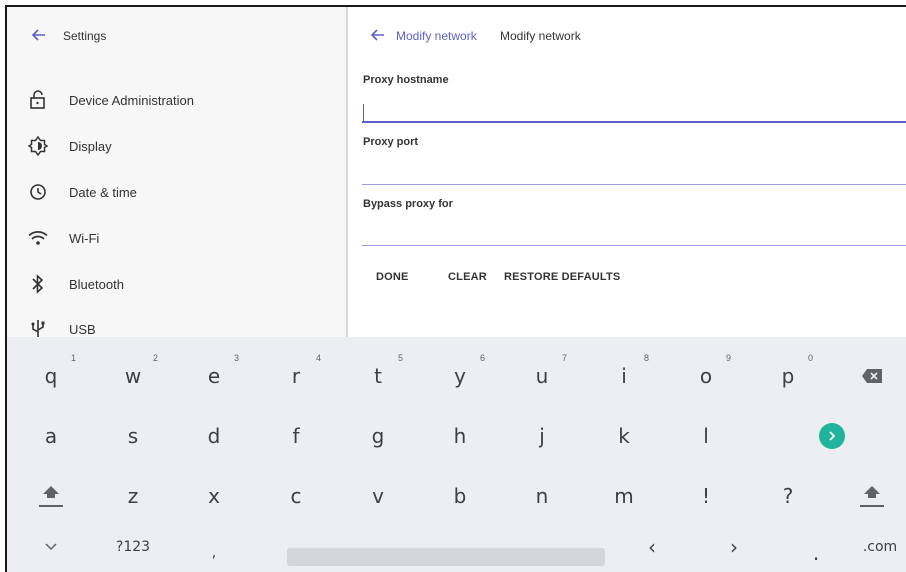  What do you see at coordinates (177, 35) in the screenshot?
I see `sidebar-header: Settings` at bounding box center [177, 35].